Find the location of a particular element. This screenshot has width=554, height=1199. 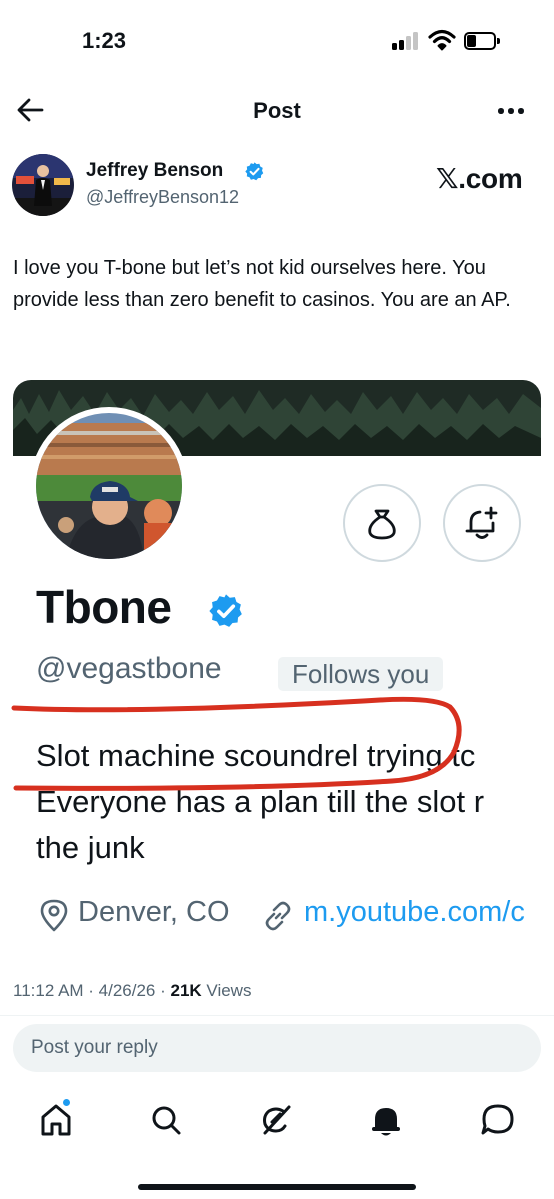

link-icon is located at coordinates (278, 916).